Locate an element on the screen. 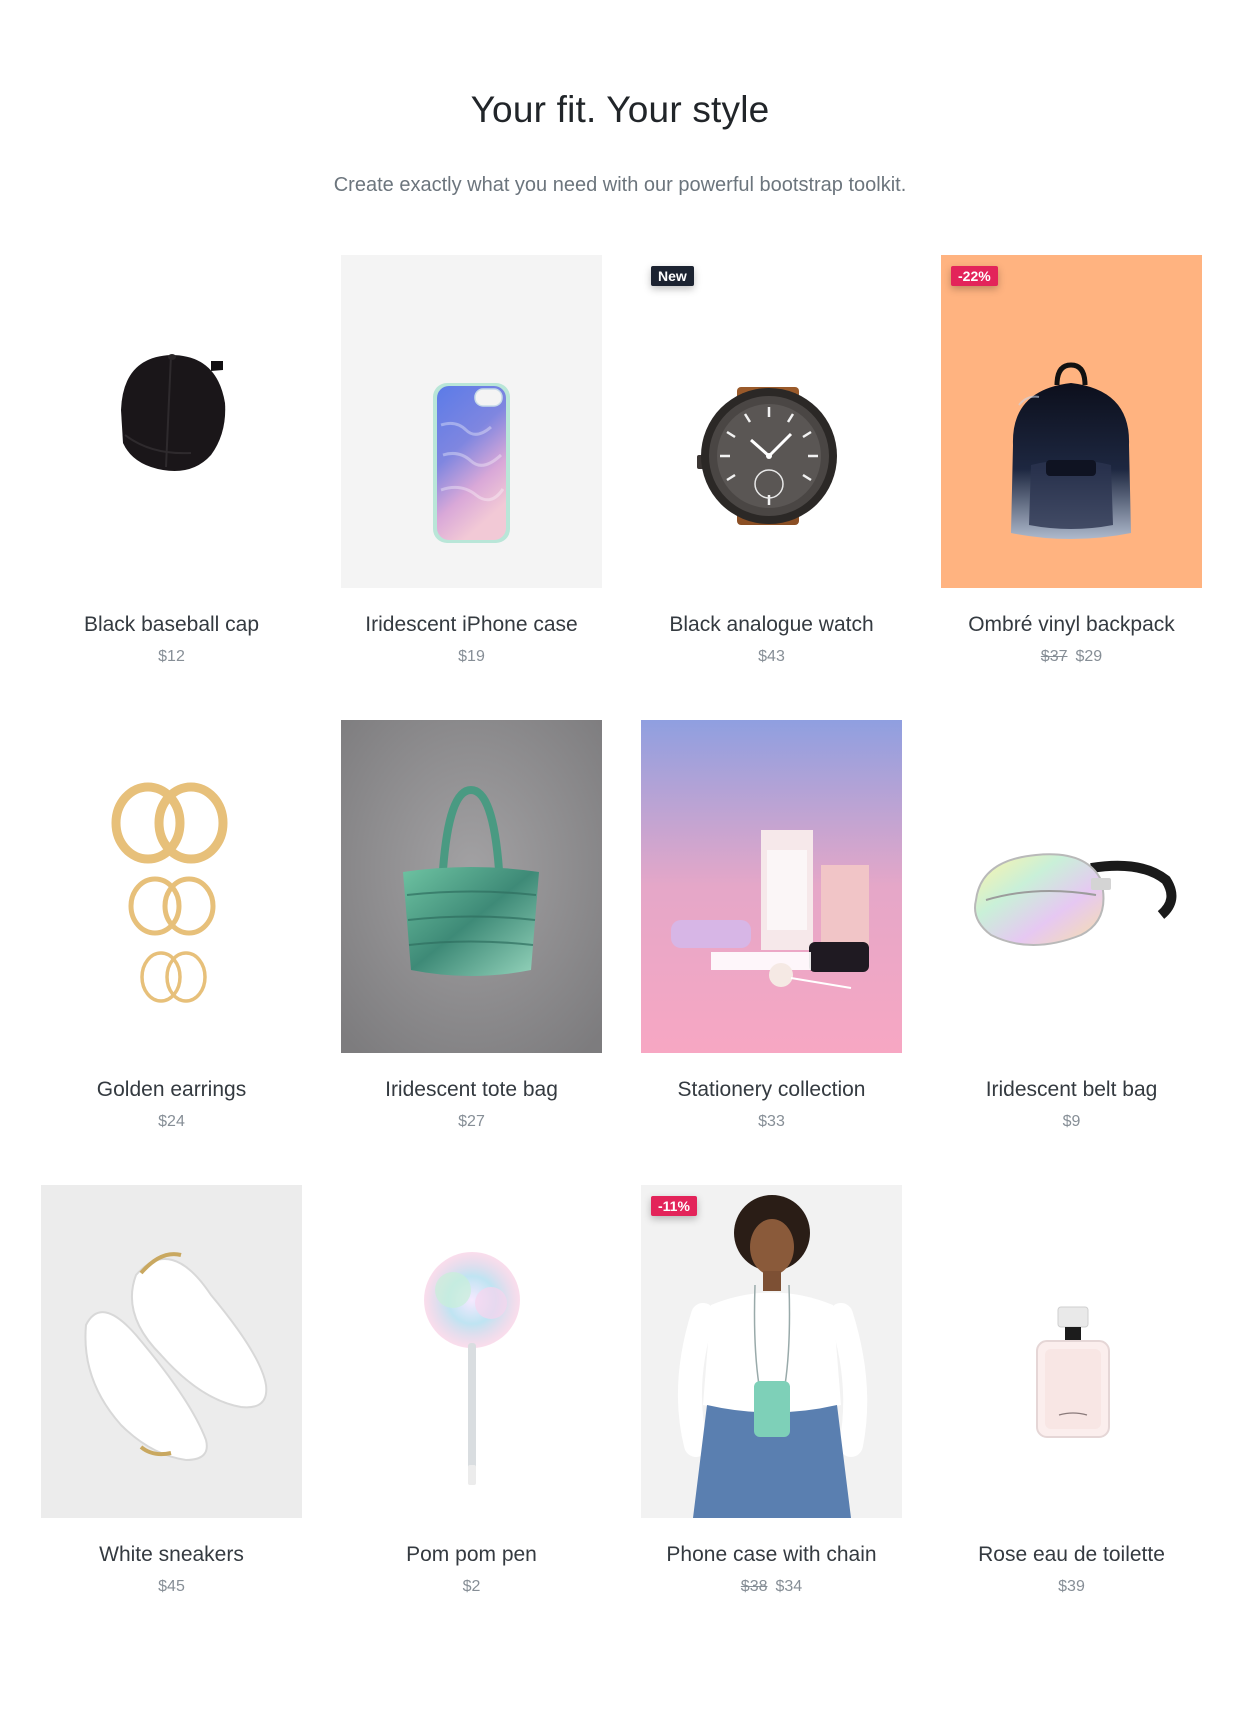  product-price: $45 is located at coordinates (171, 1587).